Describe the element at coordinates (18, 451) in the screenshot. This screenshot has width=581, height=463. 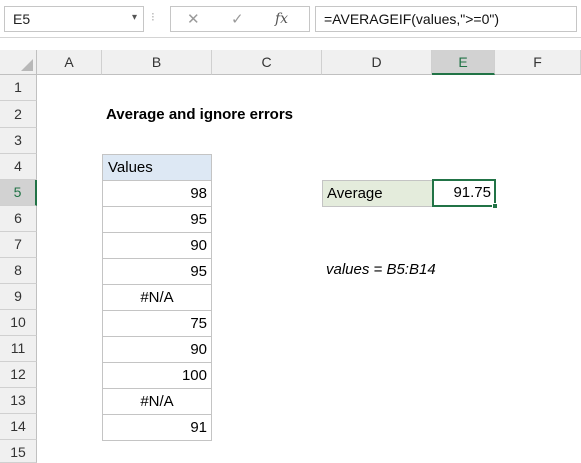
I see `row-header-15: 15` at that location.